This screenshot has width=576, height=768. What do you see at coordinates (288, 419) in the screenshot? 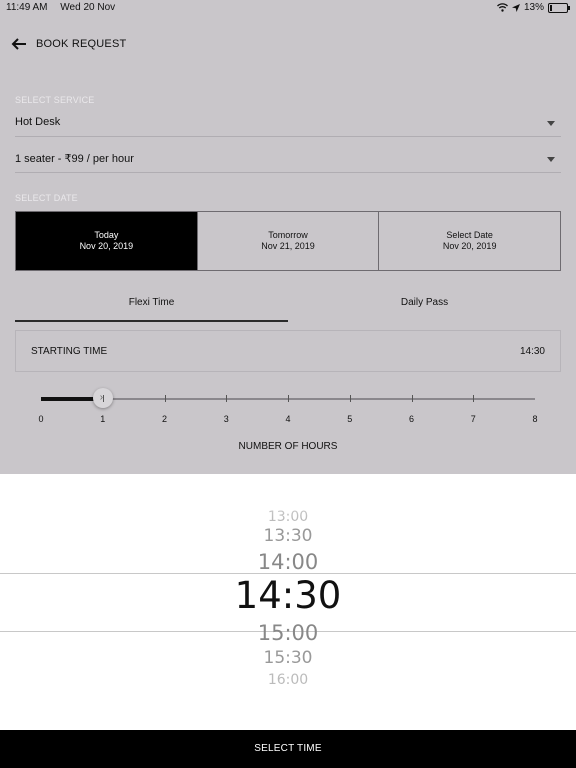
I see `slider-tick-label: 4` at bounding box center [288, 419].